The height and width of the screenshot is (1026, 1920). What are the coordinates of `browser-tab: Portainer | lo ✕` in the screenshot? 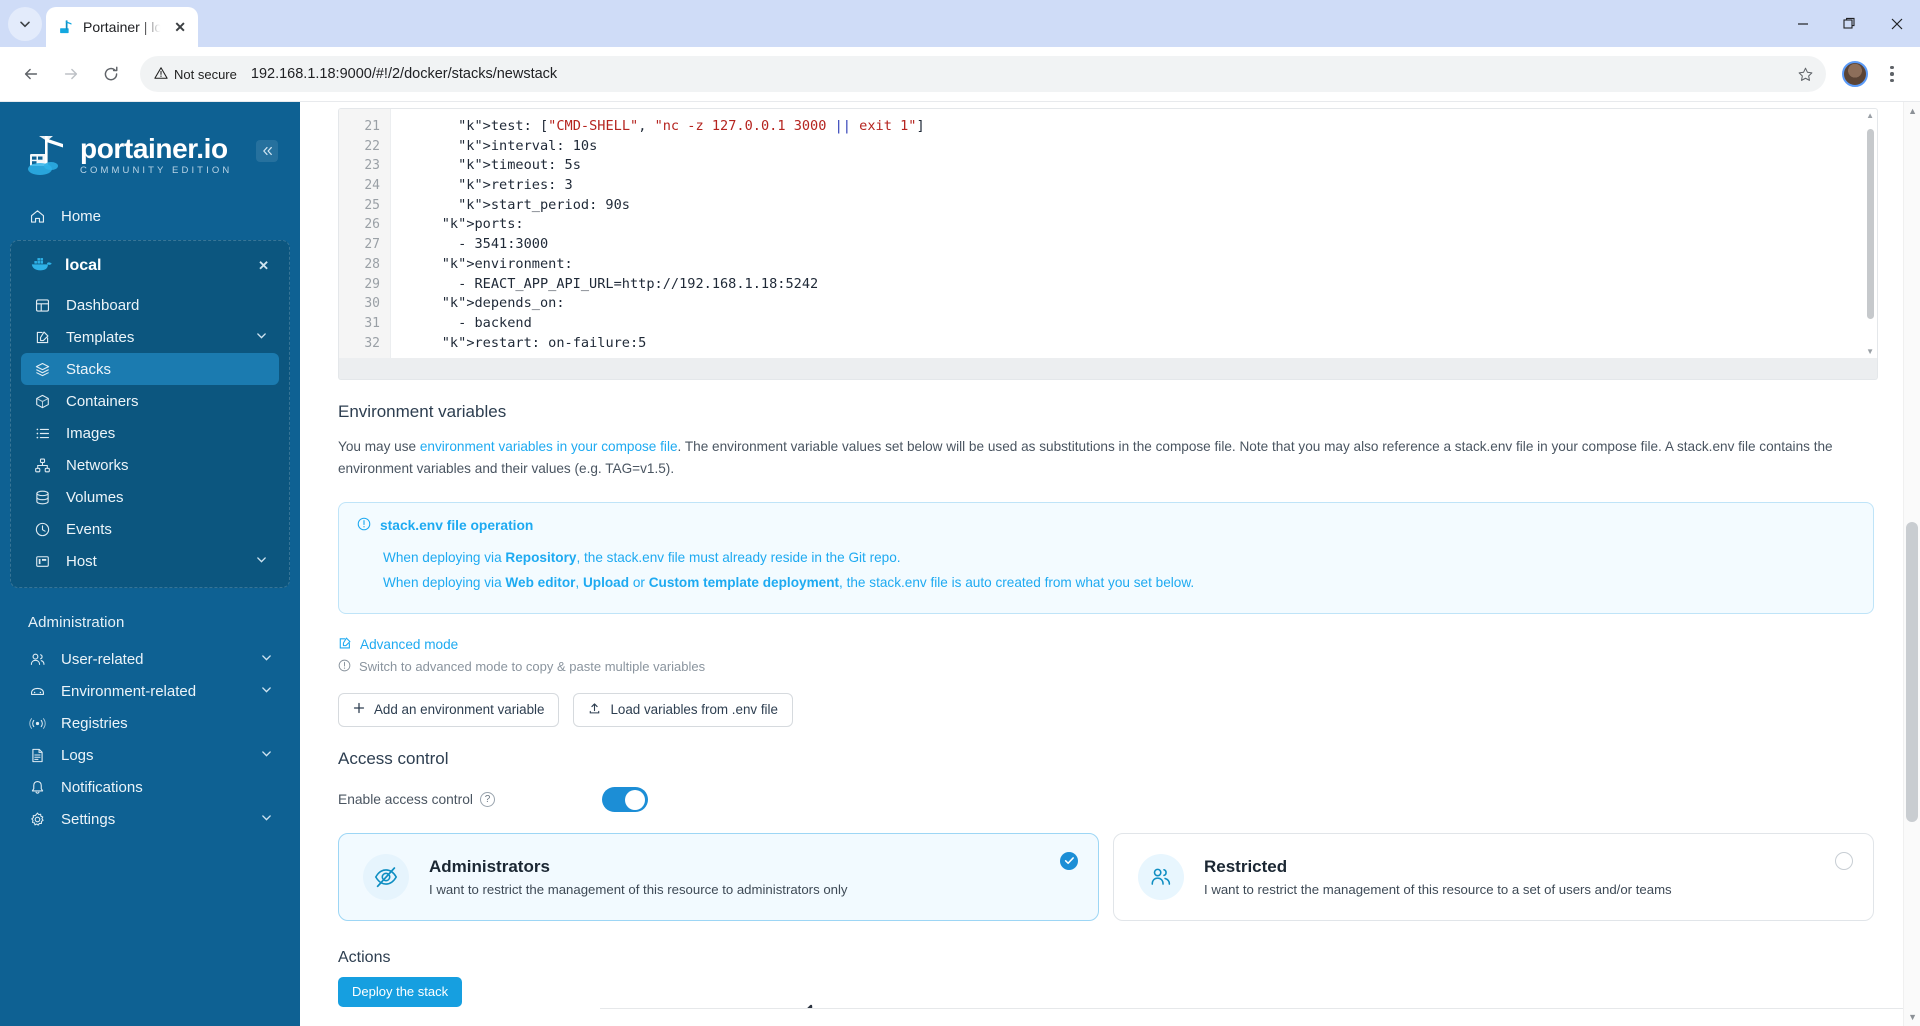 It's located at (122, 27).